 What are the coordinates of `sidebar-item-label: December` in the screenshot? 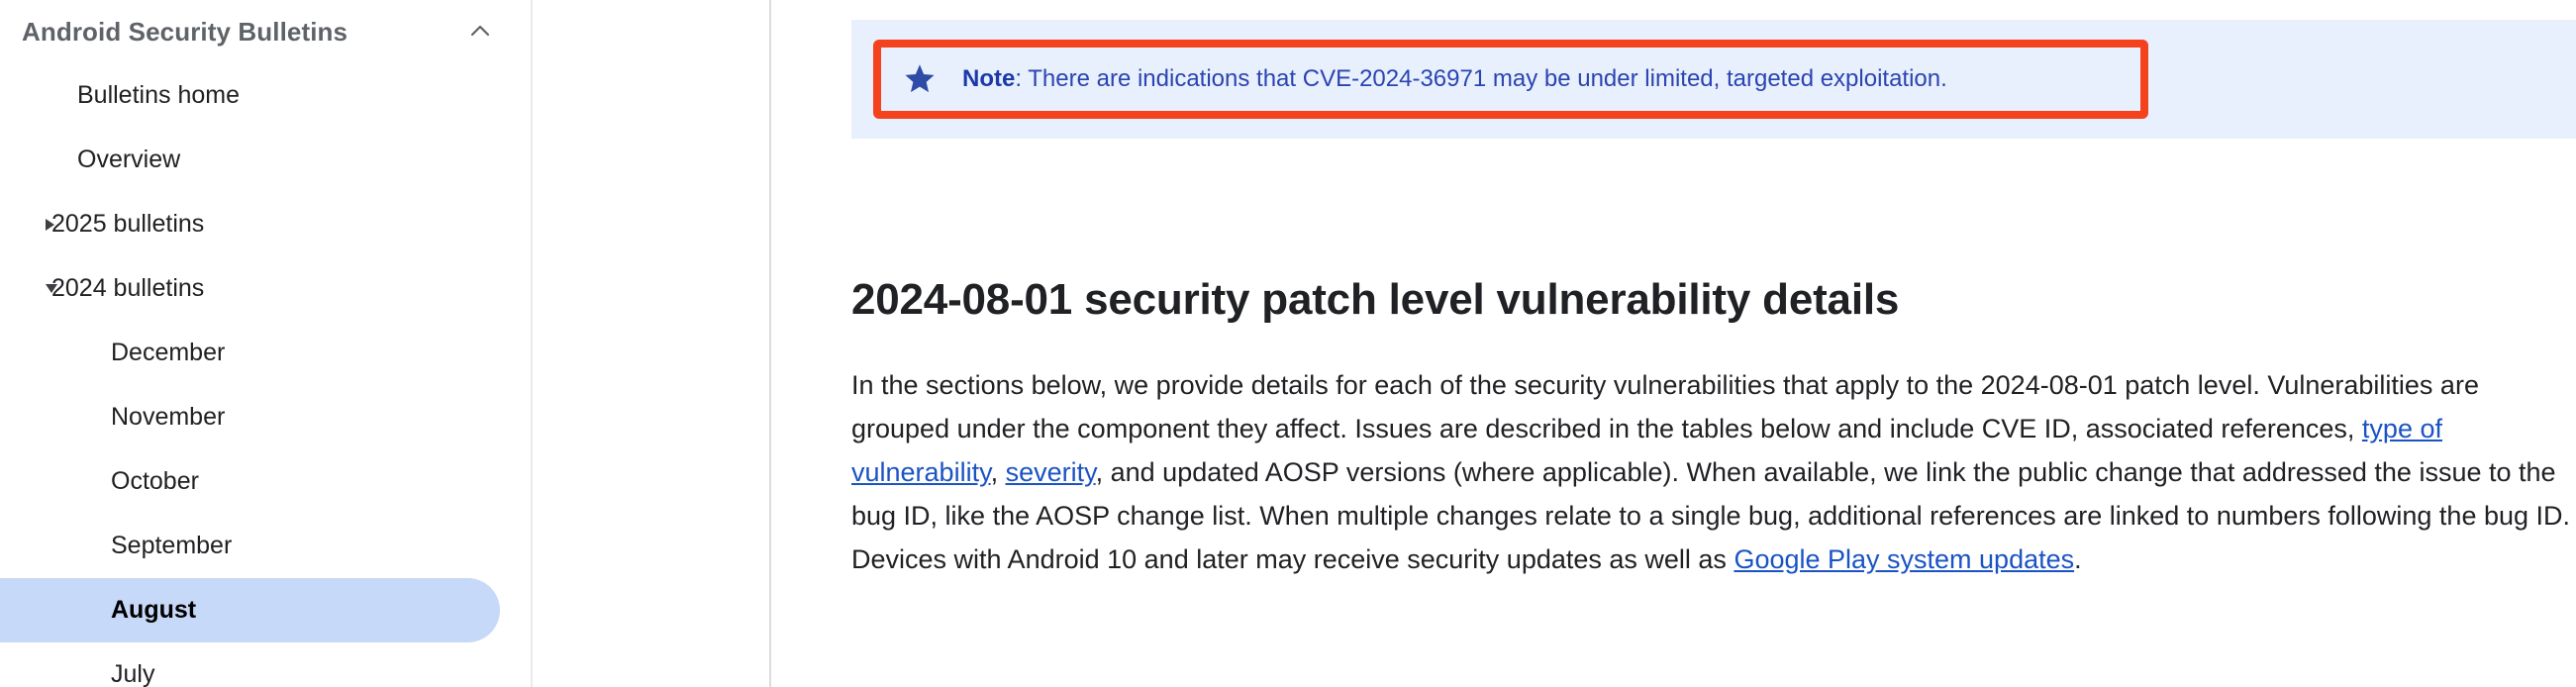 It's located at (168, 353).